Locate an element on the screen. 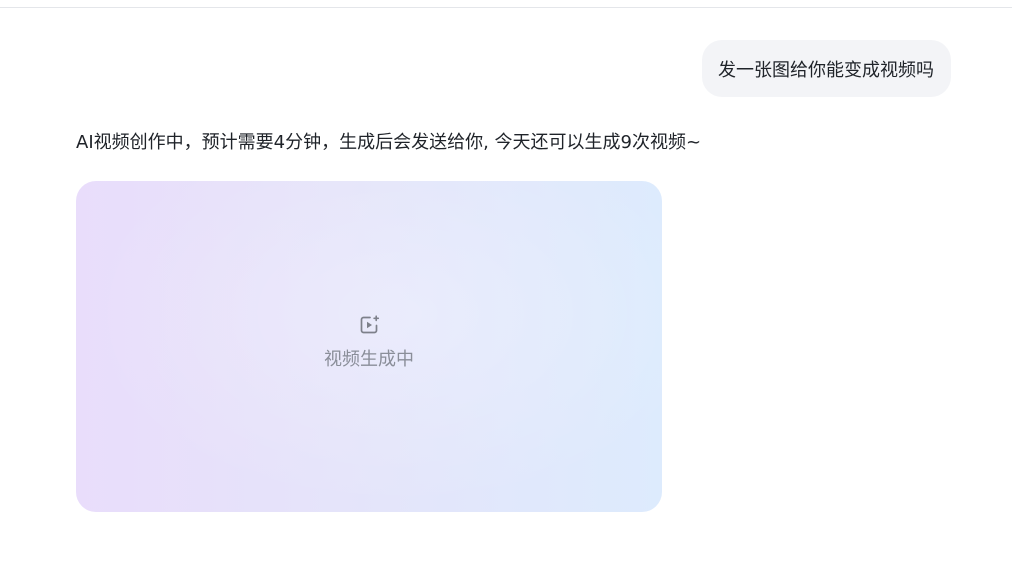 Image resolution: width=1012 pixels, height=586 pixels. top-divider is located at coordinates (506, 7).